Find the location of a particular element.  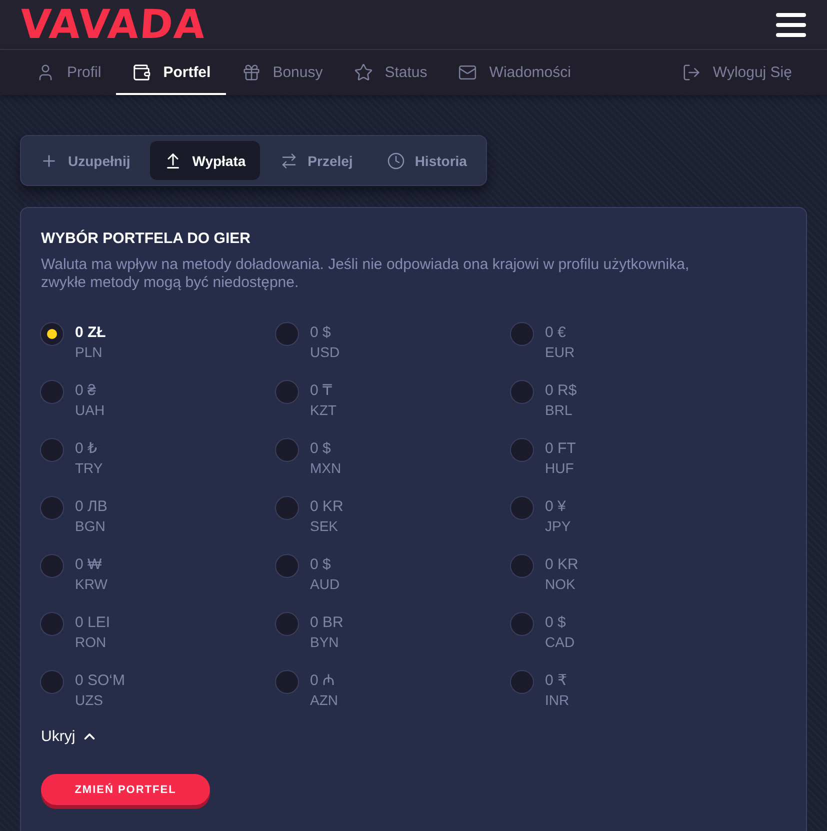

currency-code: KZT is located at coordinates (323, 410).